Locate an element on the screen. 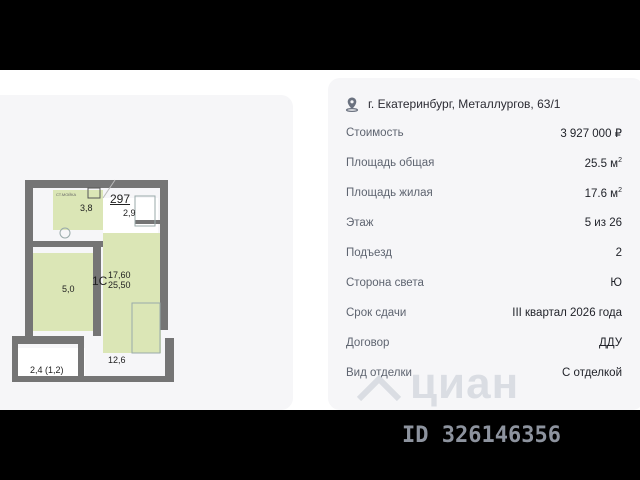 This screenshot has height=480, width=640. detail-row-deadline: Срок сдачи III квартал 2026 года is located at coordinates (484, 313).